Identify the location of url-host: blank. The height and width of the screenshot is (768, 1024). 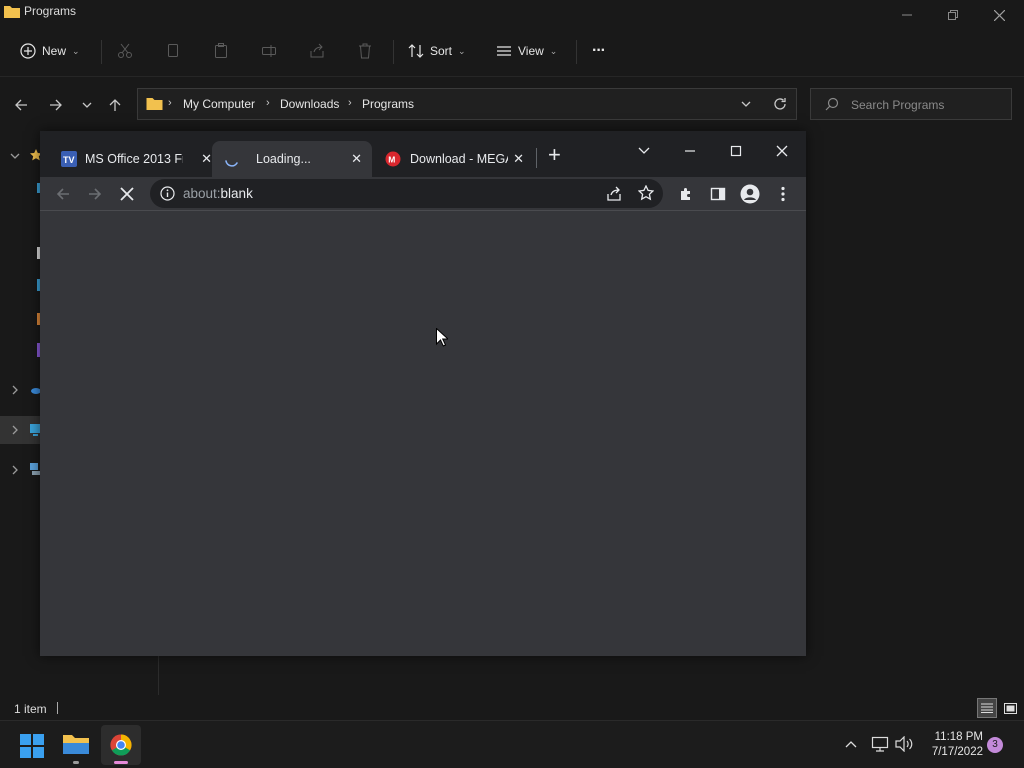
(236, 193).